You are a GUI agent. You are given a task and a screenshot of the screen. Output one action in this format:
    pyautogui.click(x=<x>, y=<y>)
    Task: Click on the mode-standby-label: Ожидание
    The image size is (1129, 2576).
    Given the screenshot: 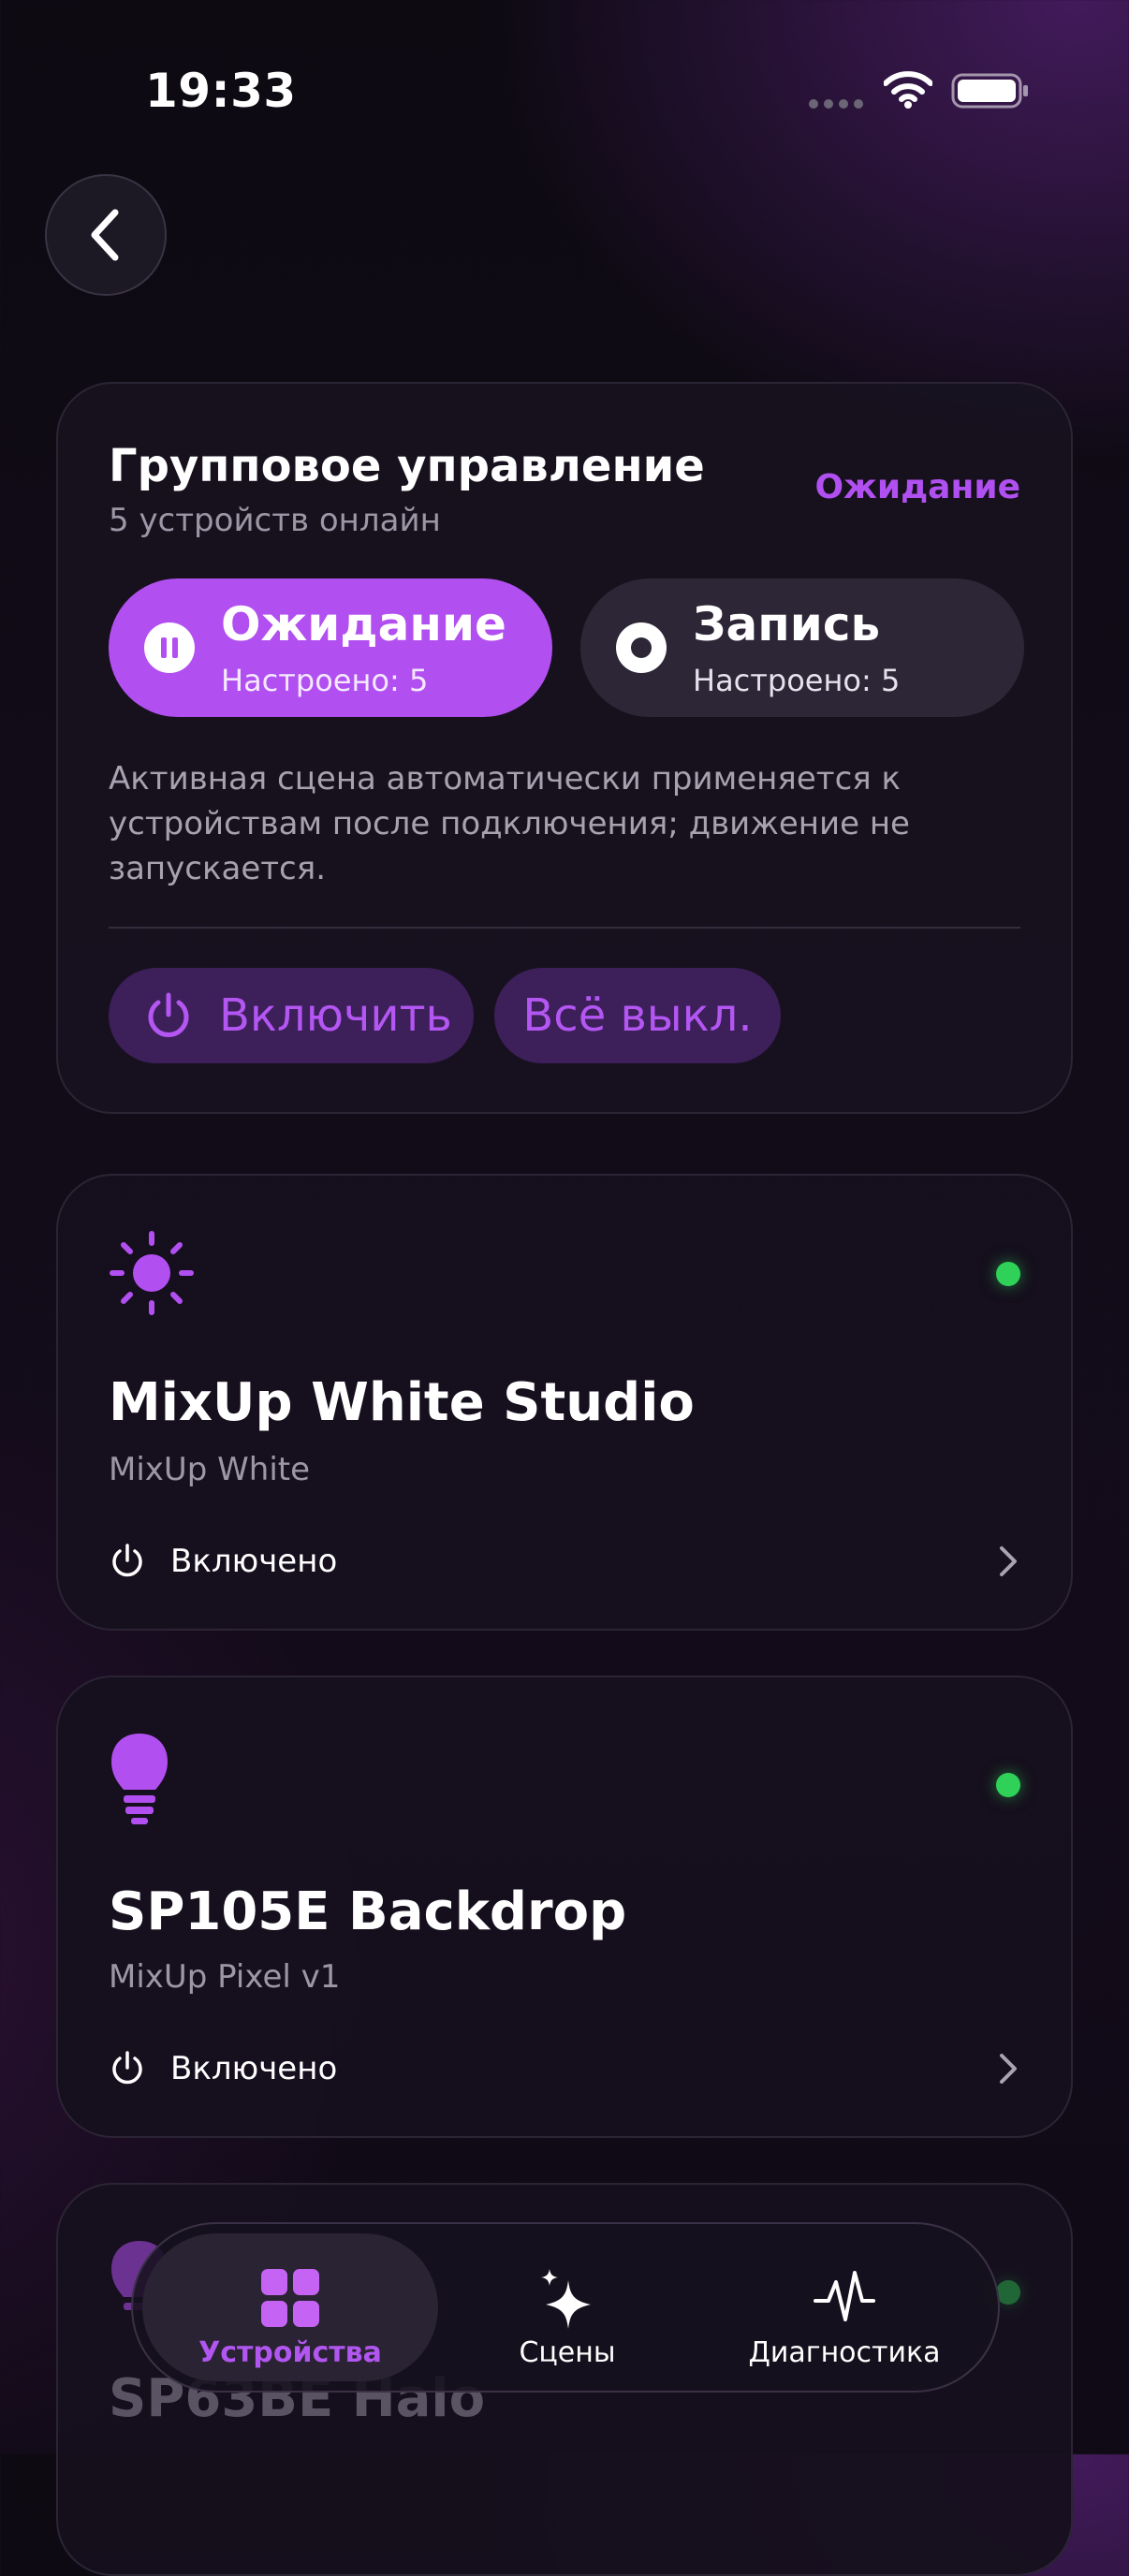 What is the action you would take?
    pyautogui.click(x=364, y=624)
    